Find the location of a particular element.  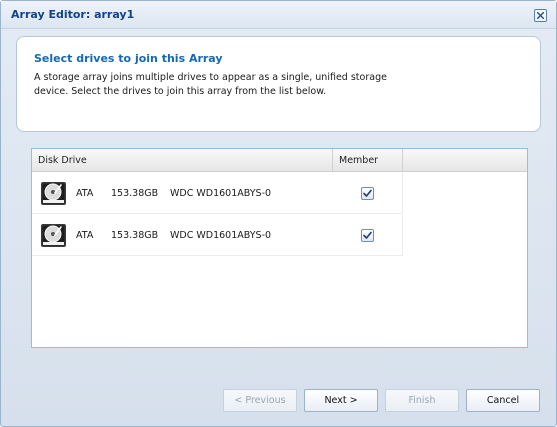

title-bar: Array Editor: array1 is located at coordinates (278, 15).